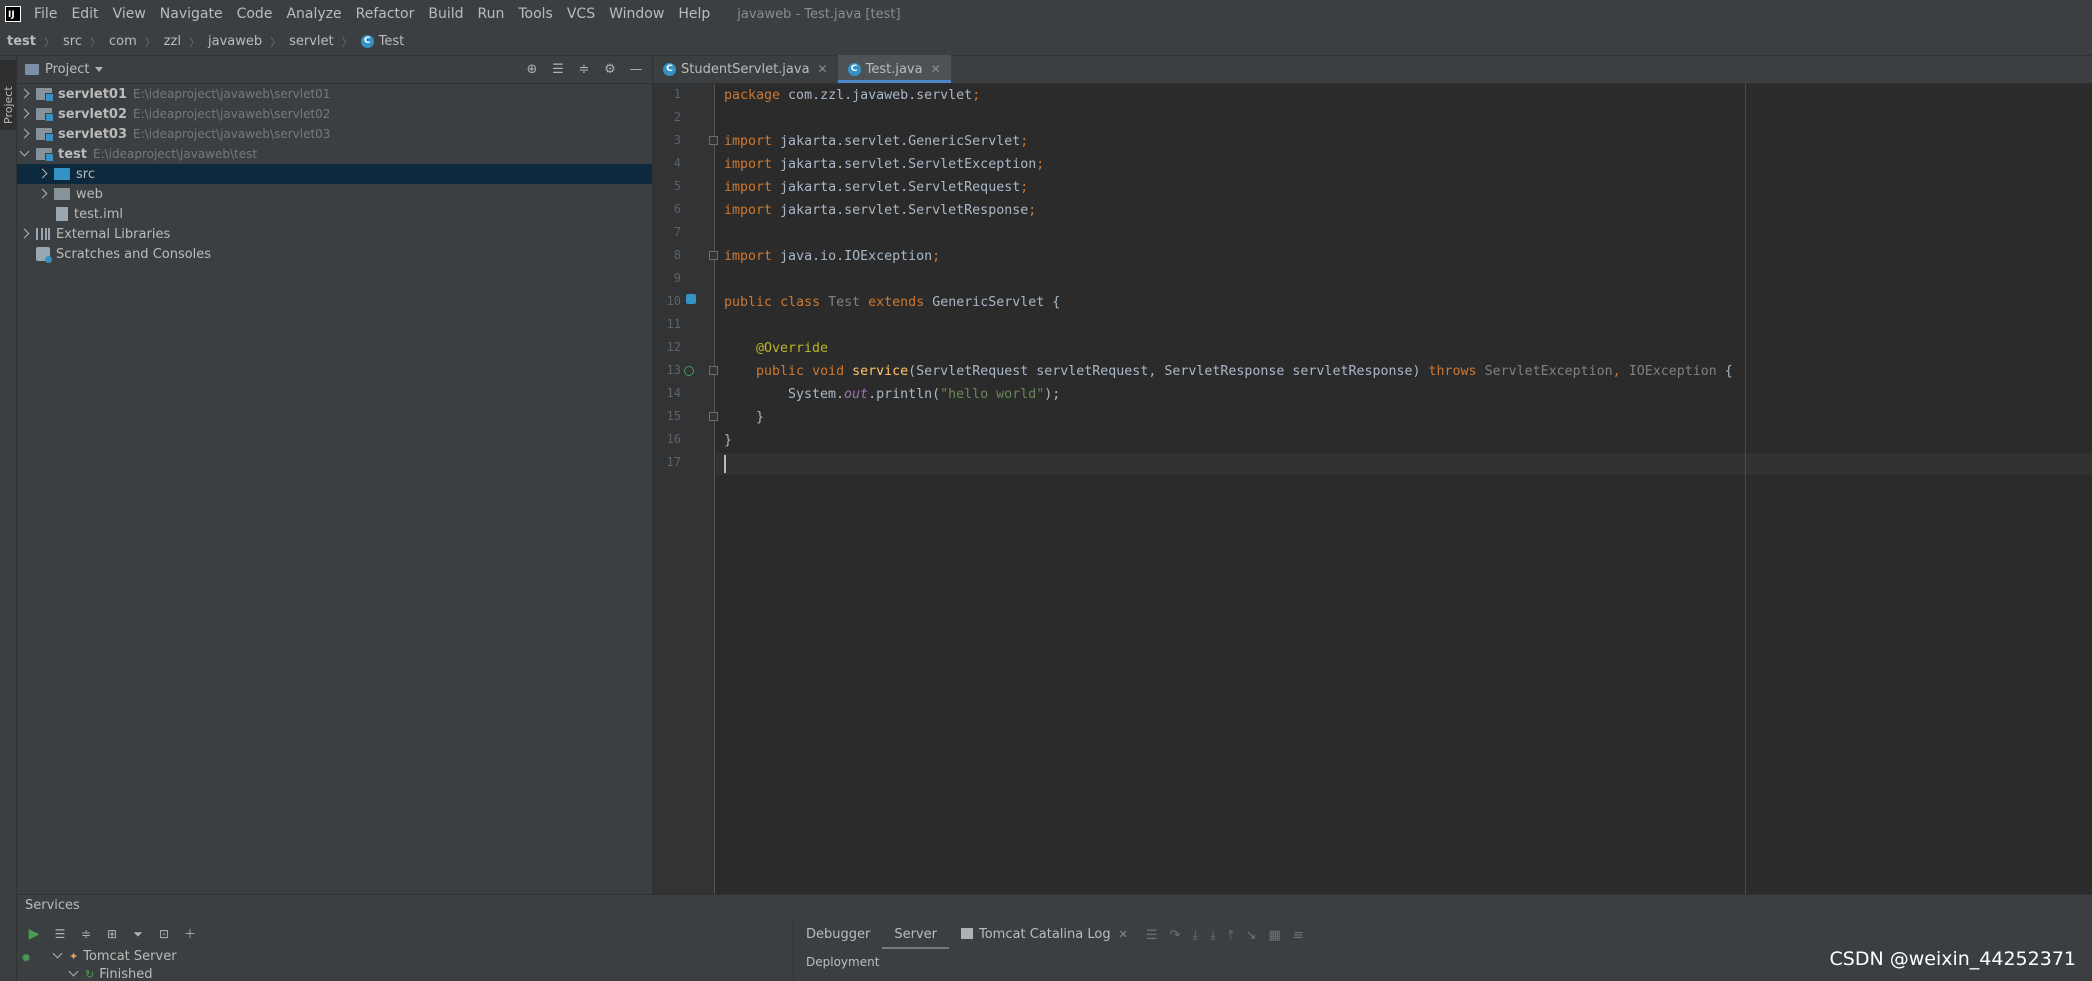 The width and height of the screenshot is (2092, 981). What do you see at coordinates (72, 41) in the screenshot?
I see `breadcrumb-item-src: src` at bounding box center [72, 41].